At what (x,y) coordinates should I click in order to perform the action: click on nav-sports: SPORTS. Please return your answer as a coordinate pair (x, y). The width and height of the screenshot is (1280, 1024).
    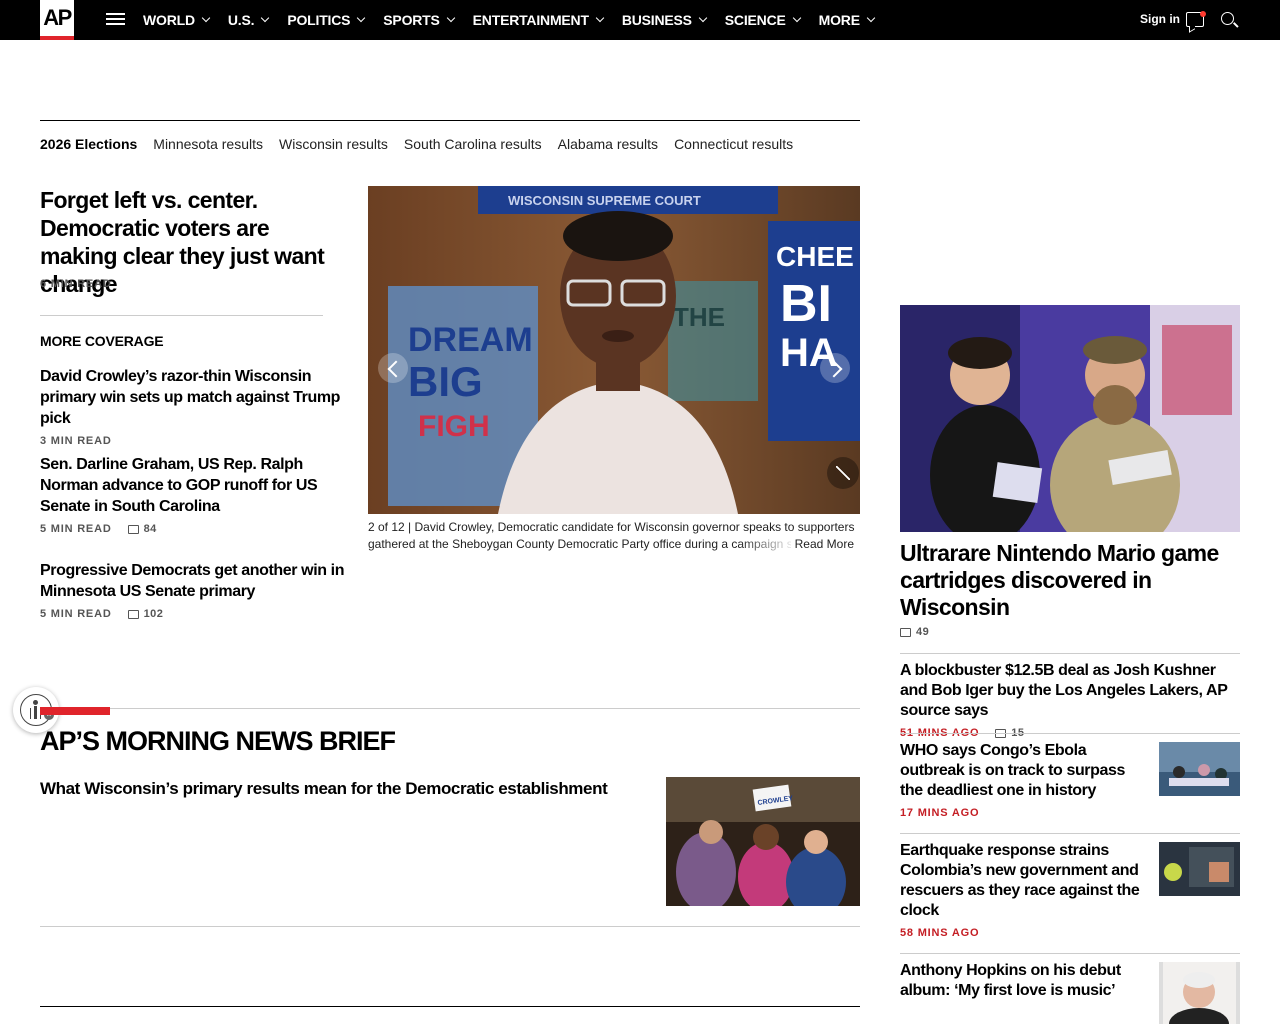
    Looking at the image, I should click on (419, 20).